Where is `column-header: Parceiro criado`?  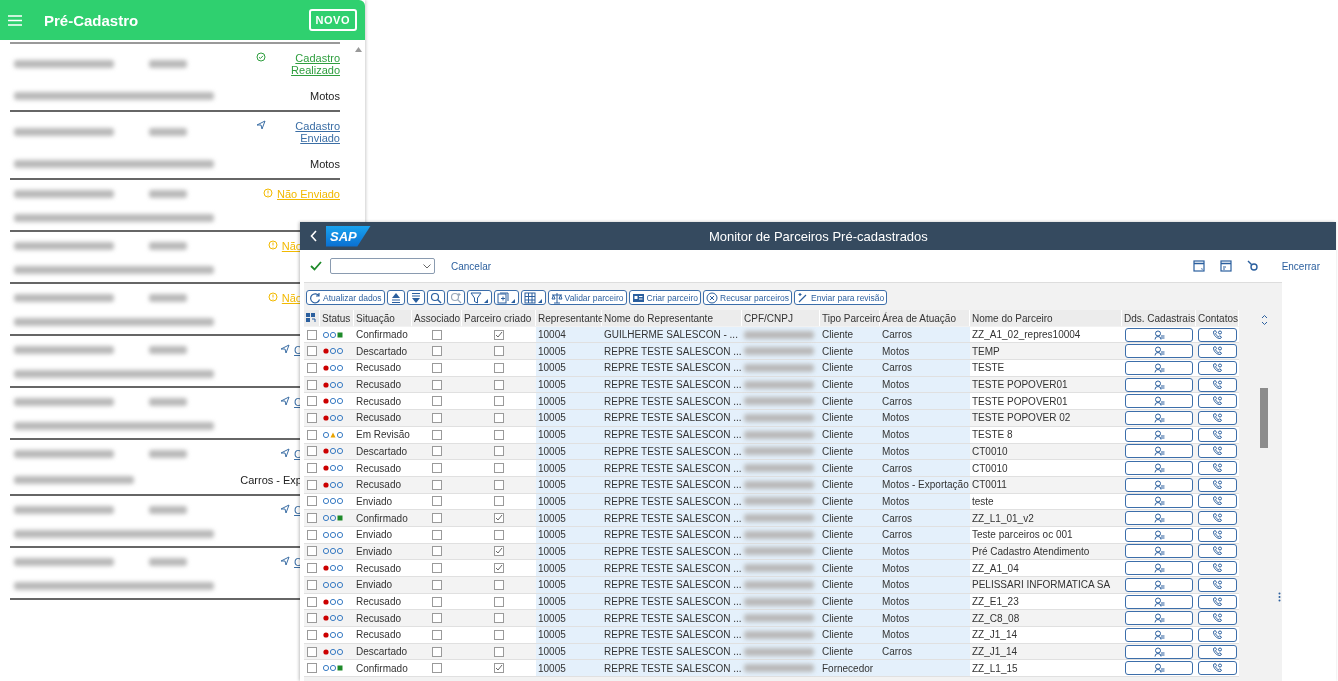
column-header: Parceiro criado is located at coordinates (499, 318).